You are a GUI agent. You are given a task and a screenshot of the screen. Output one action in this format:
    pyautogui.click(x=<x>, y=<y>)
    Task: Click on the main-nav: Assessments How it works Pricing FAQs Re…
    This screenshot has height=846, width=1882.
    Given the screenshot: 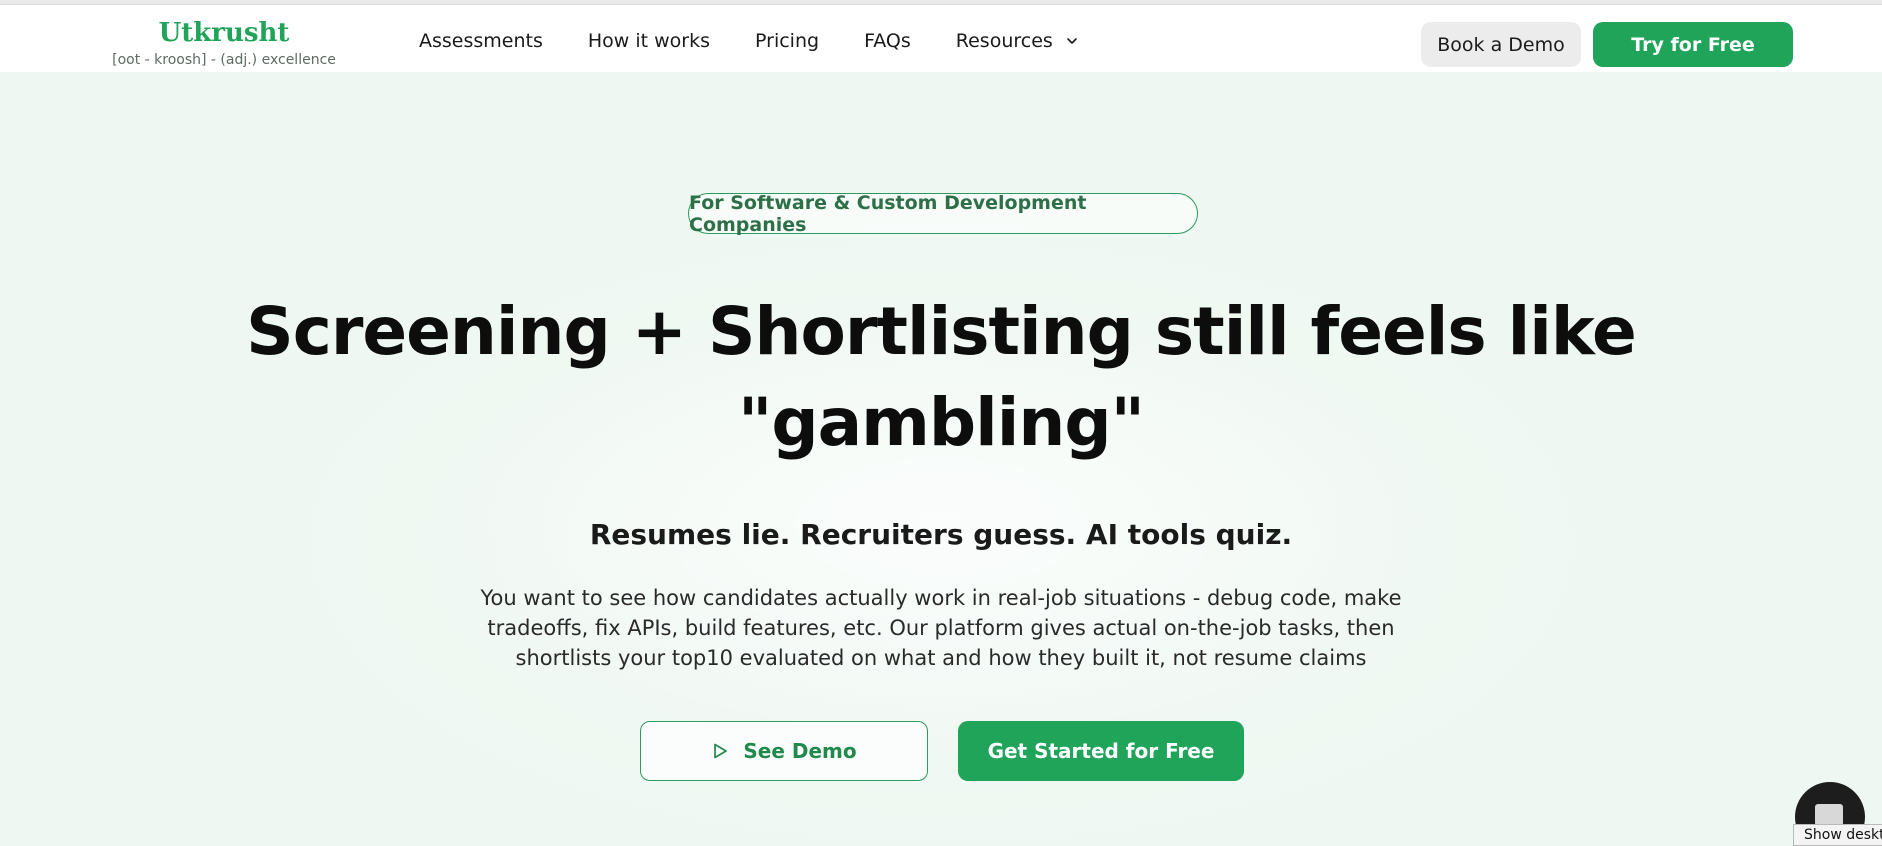 What is the action you would take?
    pyautogui.click(x=771, y=41)
    